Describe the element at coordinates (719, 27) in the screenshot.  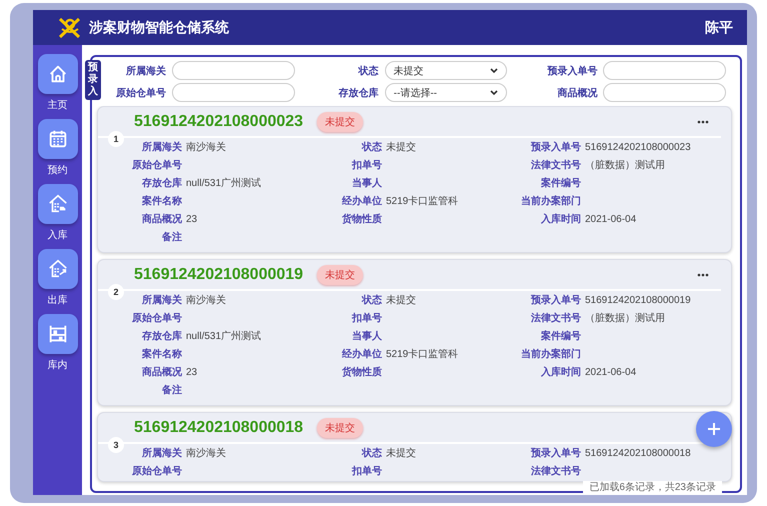
I see `user-name: 陈平` at that location.